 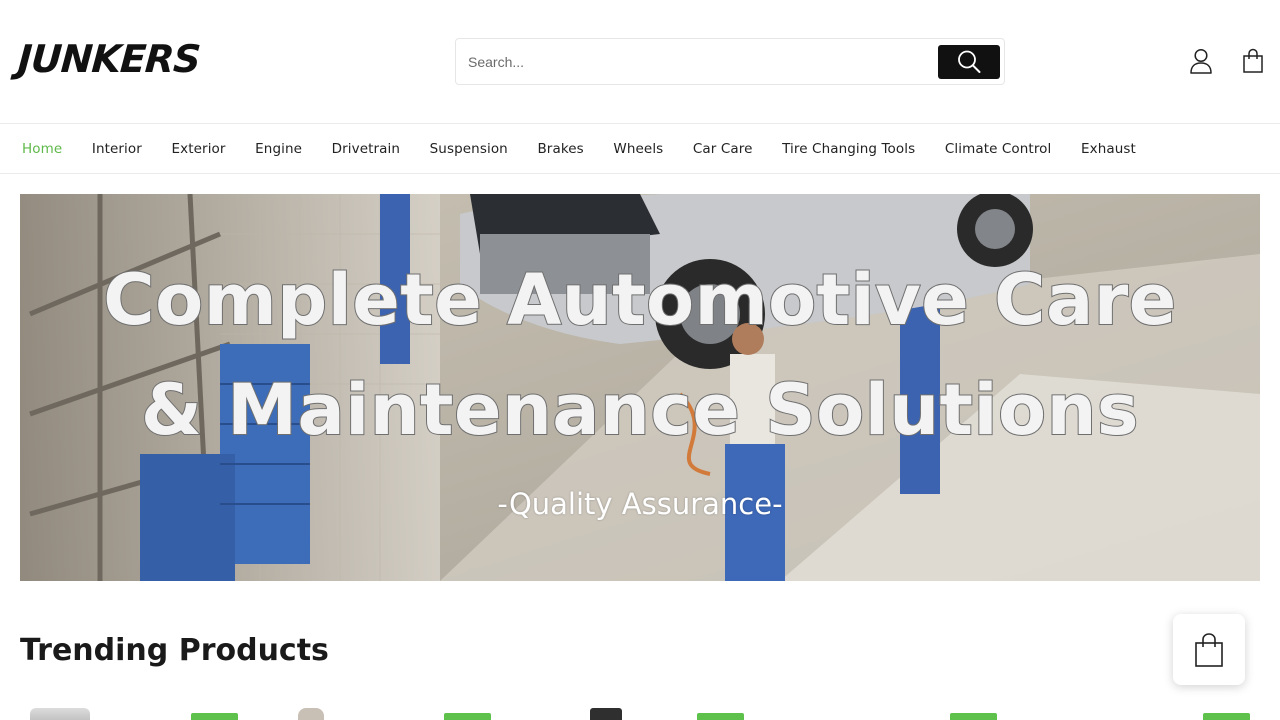 What do you see at coordinates (469, 149) in the screenshot?
I see `nav-item-suspension: Suspension` at bounding box center [469, 149].